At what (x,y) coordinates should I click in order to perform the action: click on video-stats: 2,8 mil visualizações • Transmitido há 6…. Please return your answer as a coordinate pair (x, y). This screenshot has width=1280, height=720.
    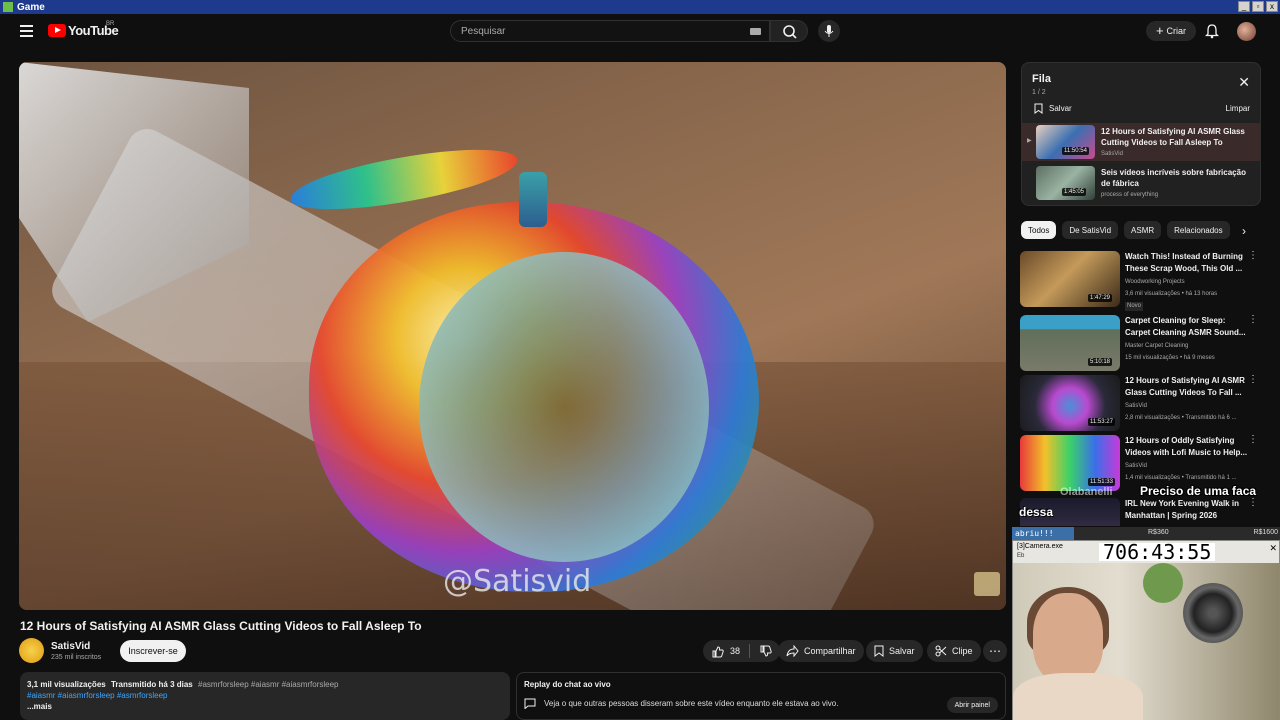
    Looking at the image, I should click on (1181, 418).